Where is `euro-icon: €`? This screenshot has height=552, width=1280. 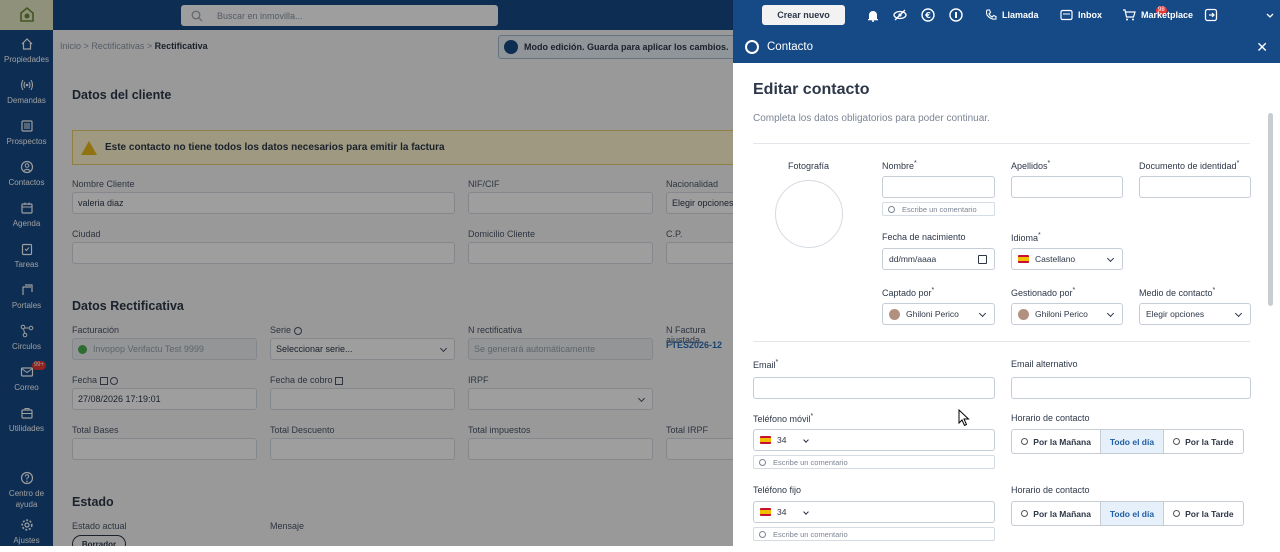 euro-icon: € is located at coordinates (928, 15).